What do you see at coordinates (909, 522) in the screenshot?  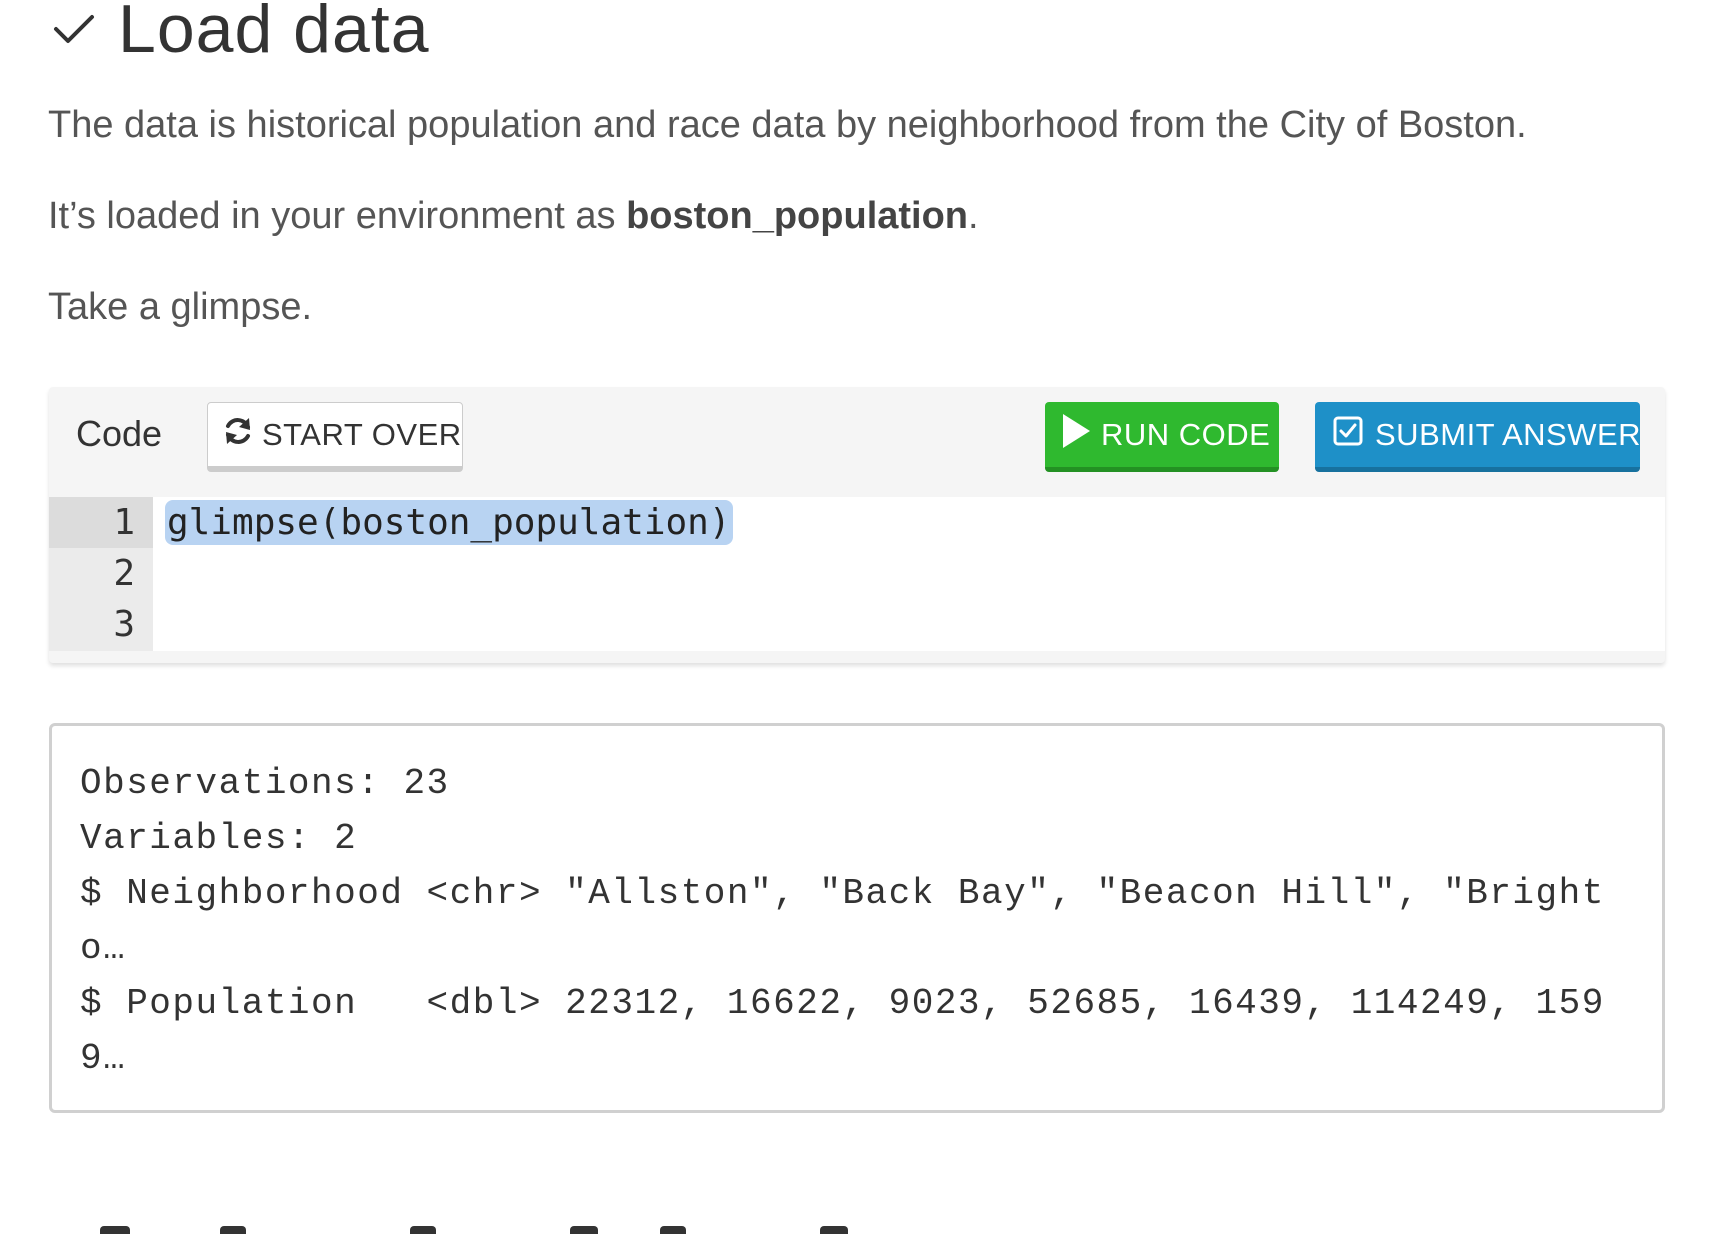 I see `code-line: glimpse(boston_population)` at bounding box center [909, 522].